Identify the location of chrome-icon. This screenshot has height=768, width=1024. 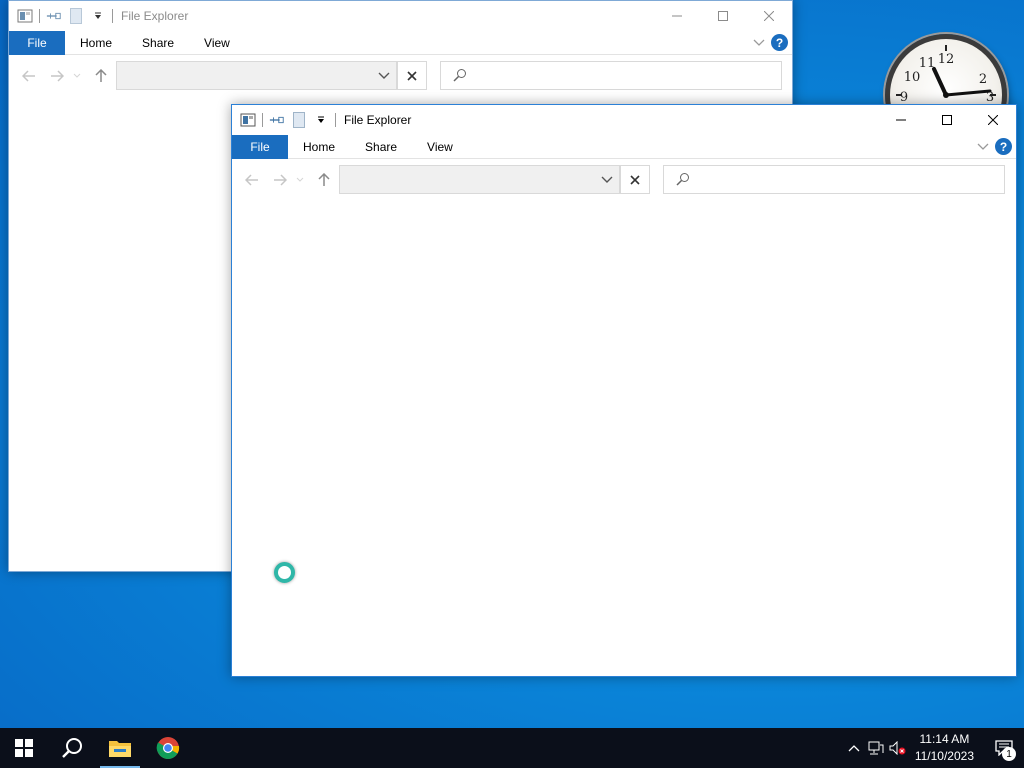
(168, 748).